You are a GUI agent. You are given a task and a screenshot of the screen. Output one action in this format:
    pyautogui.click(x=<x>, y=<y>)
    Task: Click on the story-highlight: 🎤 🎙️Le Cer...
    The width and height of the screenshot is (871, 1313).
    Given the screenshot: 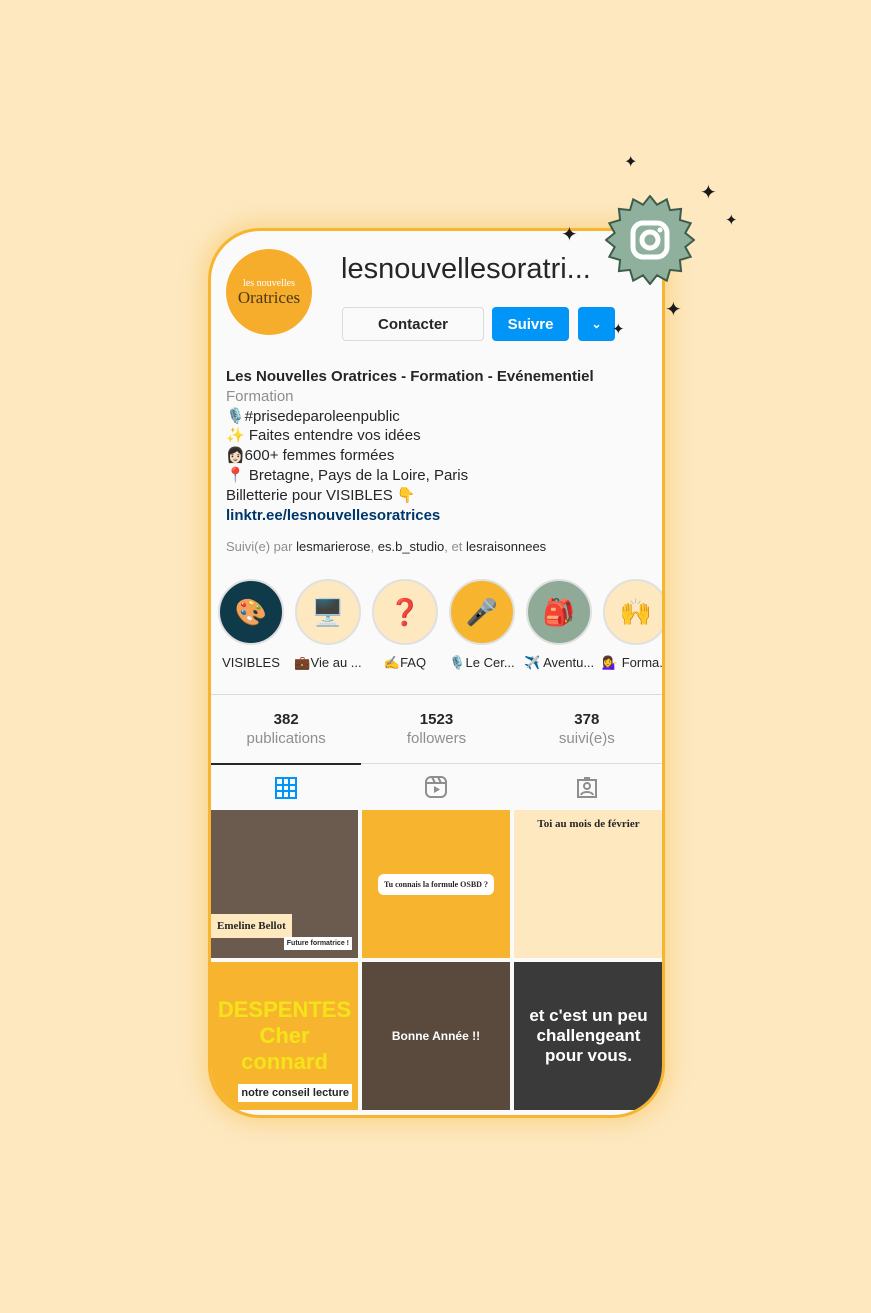 What is the action you would take?
    pyautogui.click(x=482, y=625)
    